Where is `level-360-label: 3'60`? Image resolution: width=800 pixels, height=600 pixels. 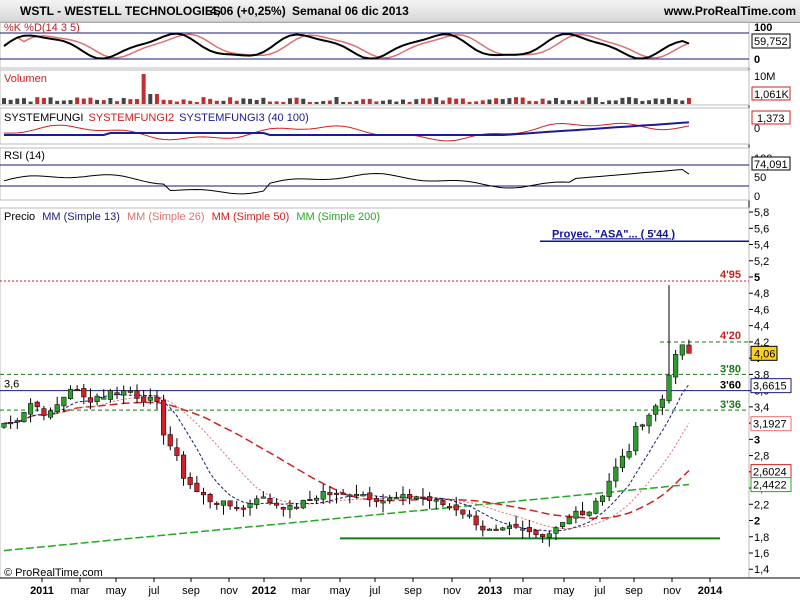 level-360-label: 3'60 is located at coordinates (730, 386).